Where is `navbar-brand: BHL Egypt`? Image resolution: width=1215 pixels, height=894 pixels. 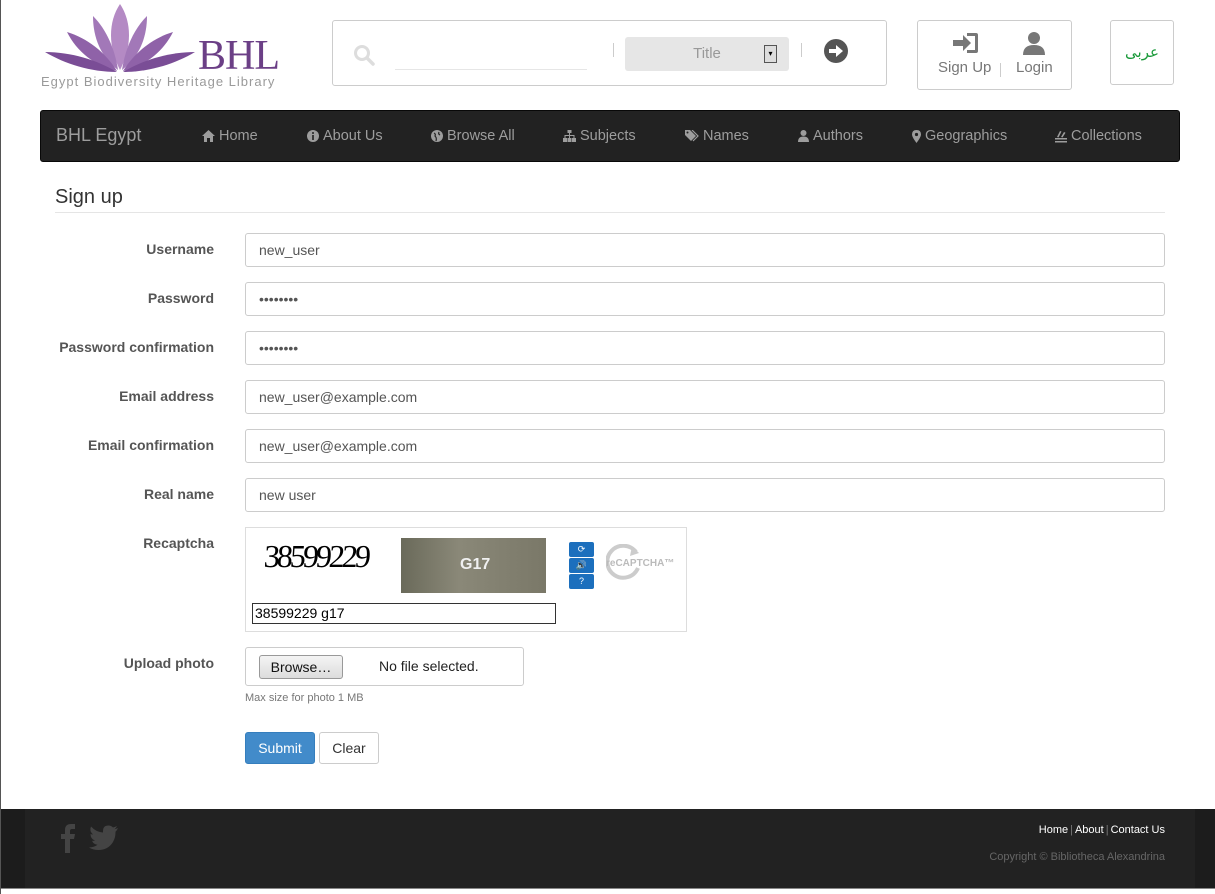
navbar-brand: BHL Egypt is located at coordinates (98, 135).